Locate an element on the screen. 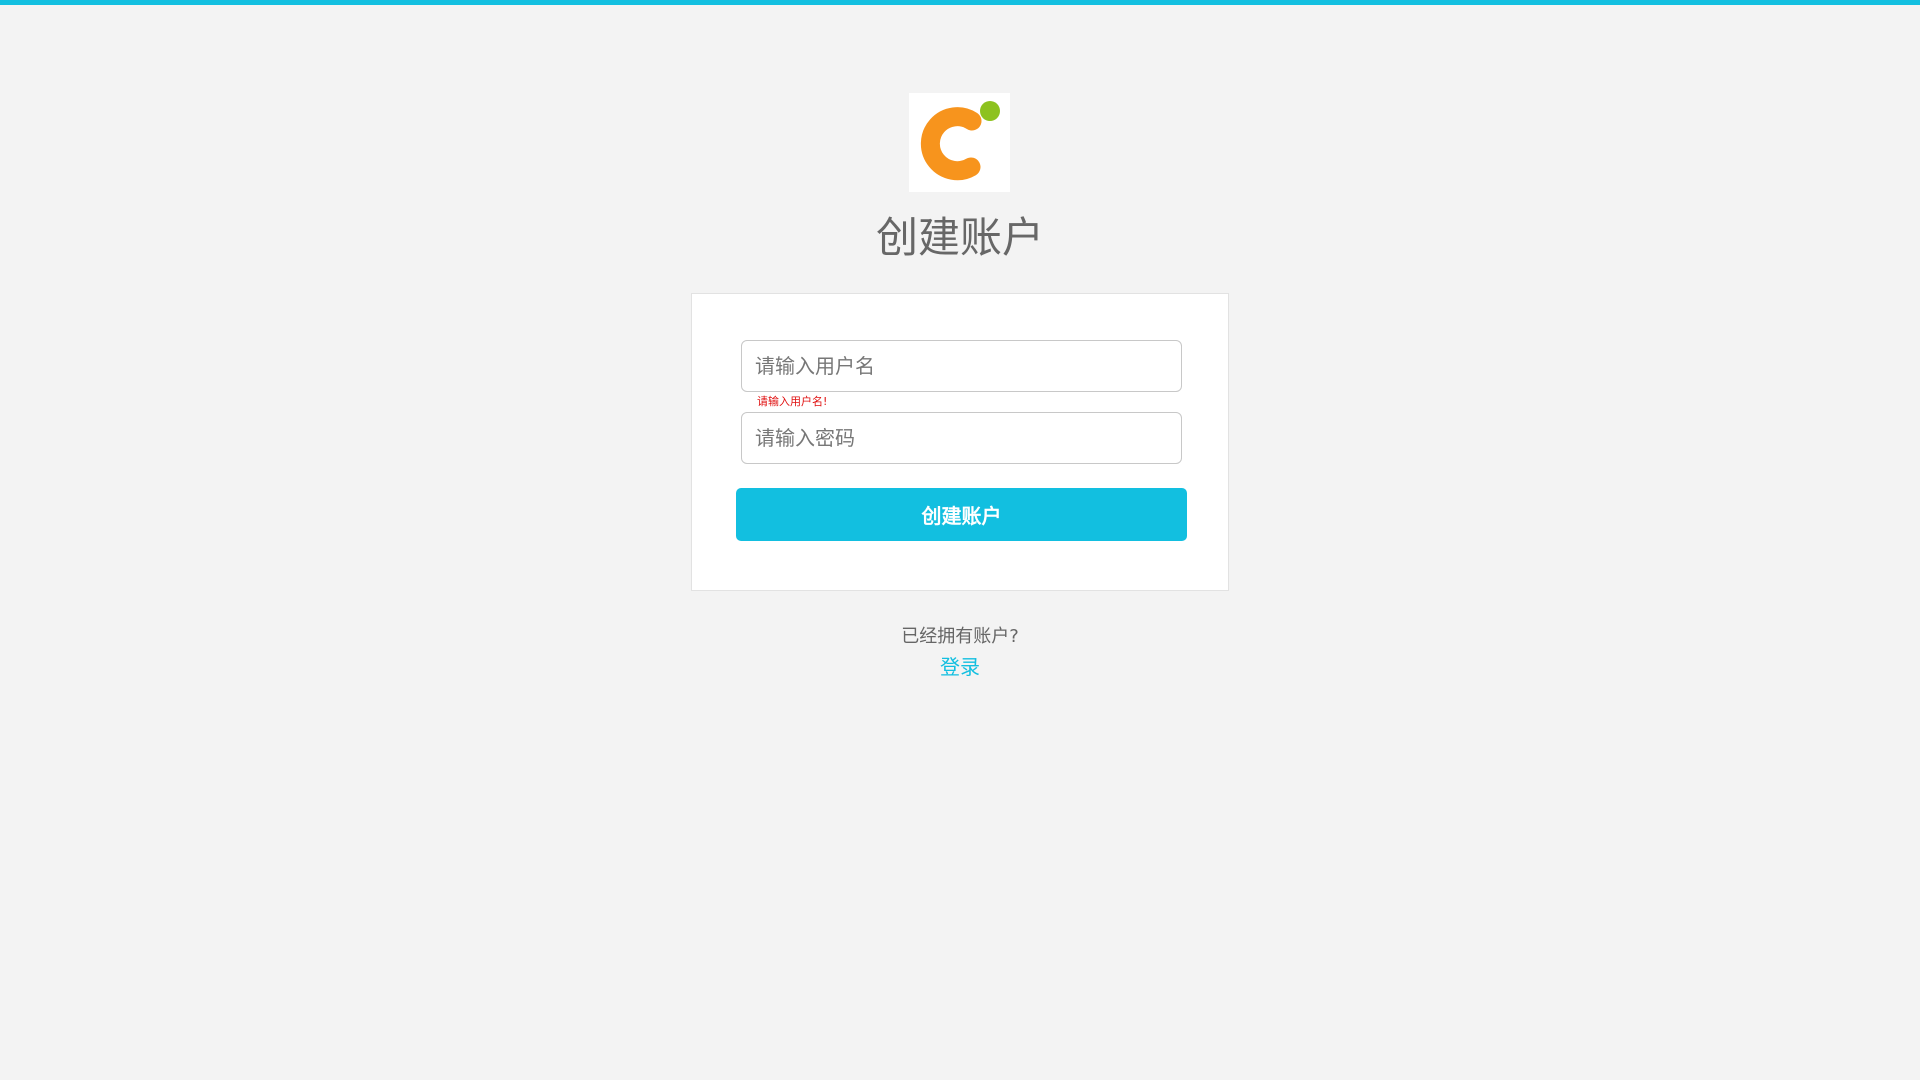  signup-card: 请输入用户名! 创建账户 is located at coordinates (960, 442).